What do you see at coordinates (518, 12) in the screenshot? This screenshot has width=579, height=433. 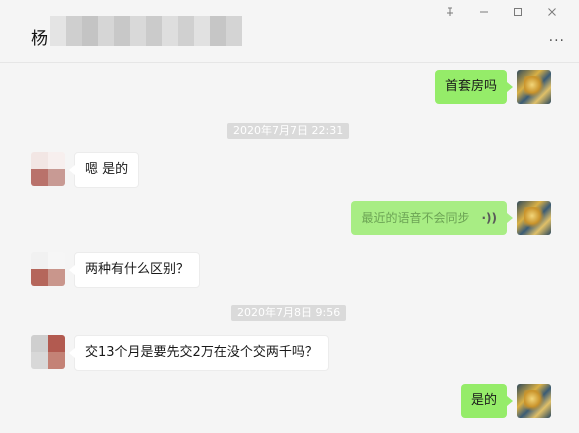 I see `maximize-icon` at bounding box center [518, 12].